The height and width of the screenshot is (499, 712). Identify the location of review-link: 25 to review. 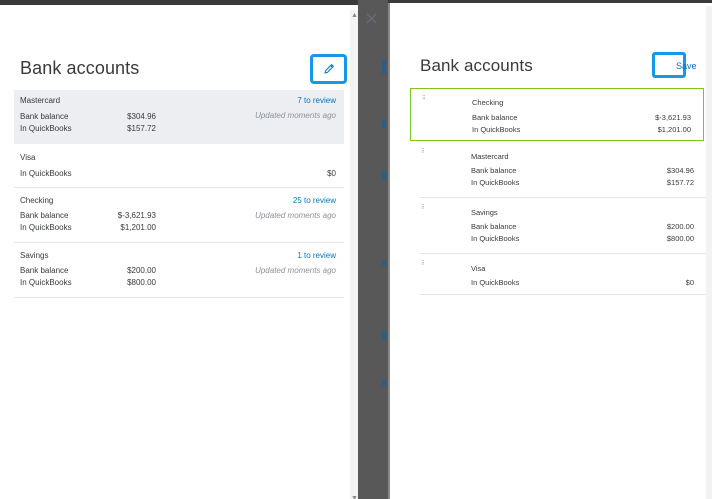
(314, 200).